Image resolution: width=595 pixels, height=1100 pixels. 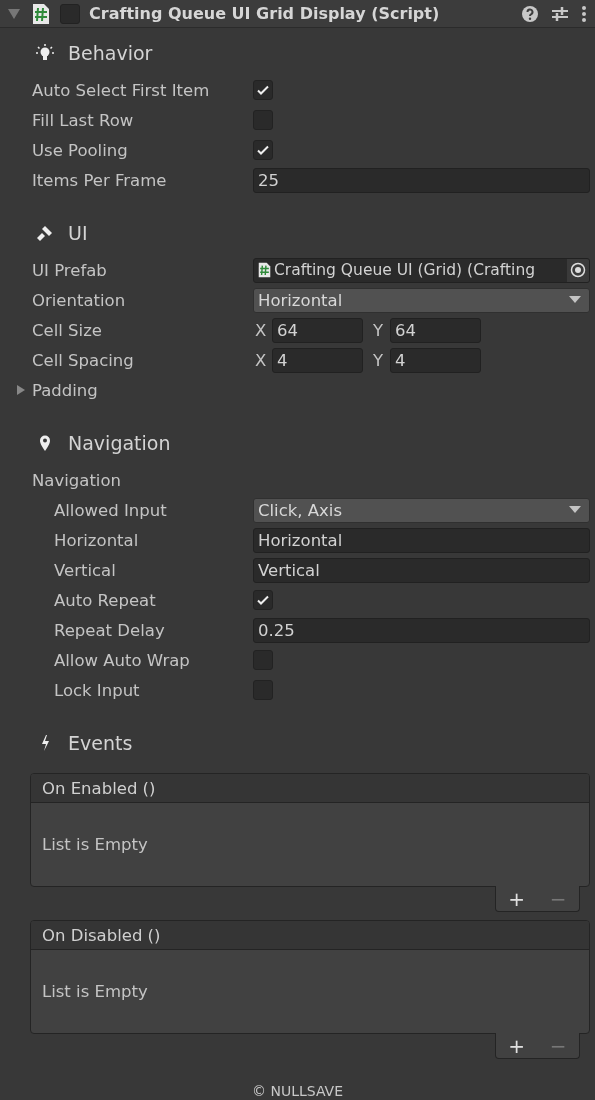 I want to click on section-title: Behavior, so click(x=110, y=53).